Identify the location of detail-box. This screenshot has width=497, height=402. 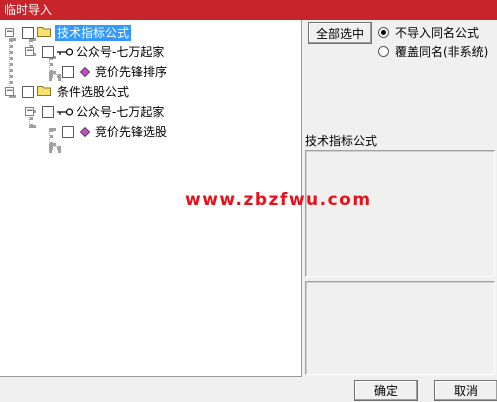
(400, 328).